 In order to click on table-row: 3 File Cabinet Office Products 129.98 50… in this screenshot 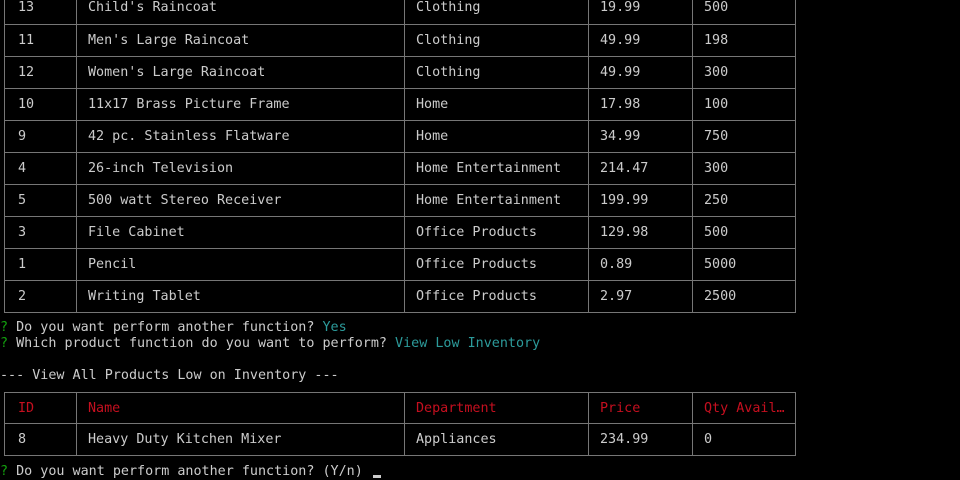, I will do `click(400, 233)`.